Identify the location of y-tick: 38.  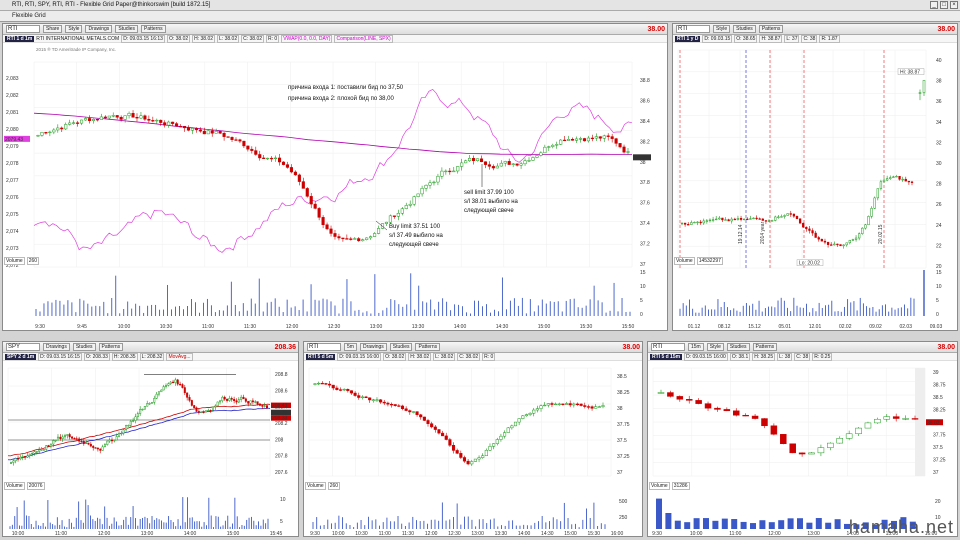
(939, 82).